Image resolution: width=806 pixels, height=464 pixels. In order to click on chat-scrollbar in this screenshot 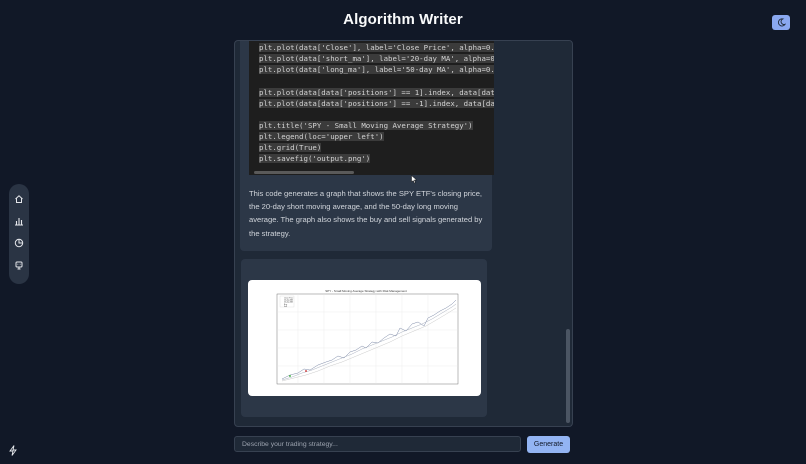, I will do `click(568, 233)`.